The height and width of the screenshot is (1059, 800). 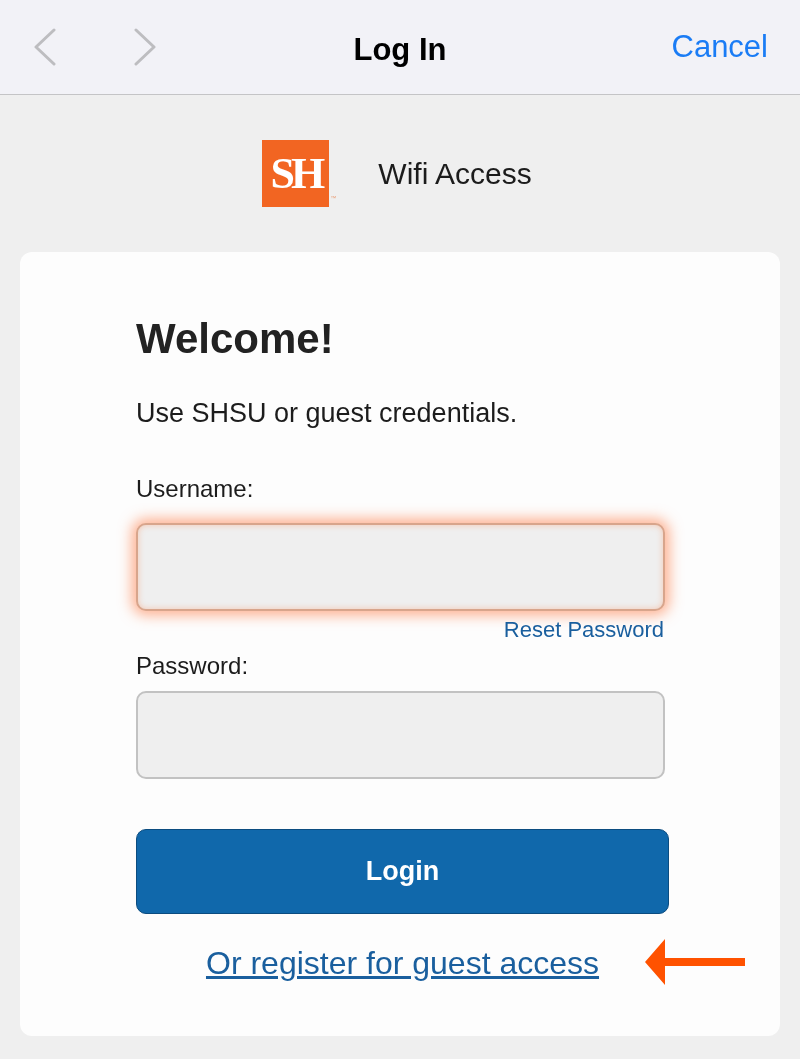 What do you see at coordinates (402, 963) in the screenshot?
I see `register-link: Or register for guest access` at bounding box center [402, 963].